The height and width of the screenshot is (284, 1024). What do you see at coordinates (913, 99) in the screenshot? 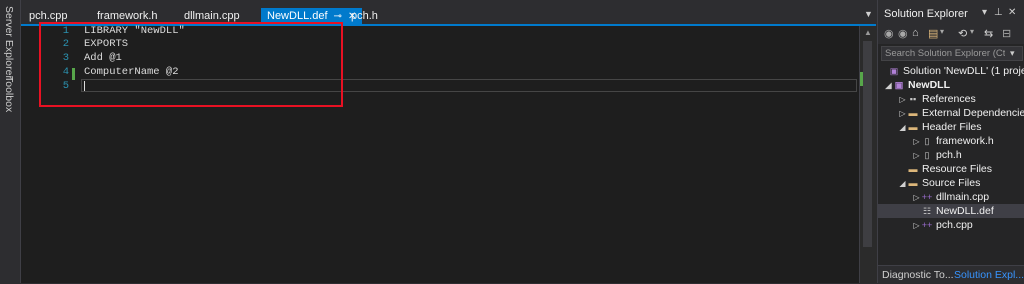
I see `references-icon: ▪▪` at bounding box center [913, 99].